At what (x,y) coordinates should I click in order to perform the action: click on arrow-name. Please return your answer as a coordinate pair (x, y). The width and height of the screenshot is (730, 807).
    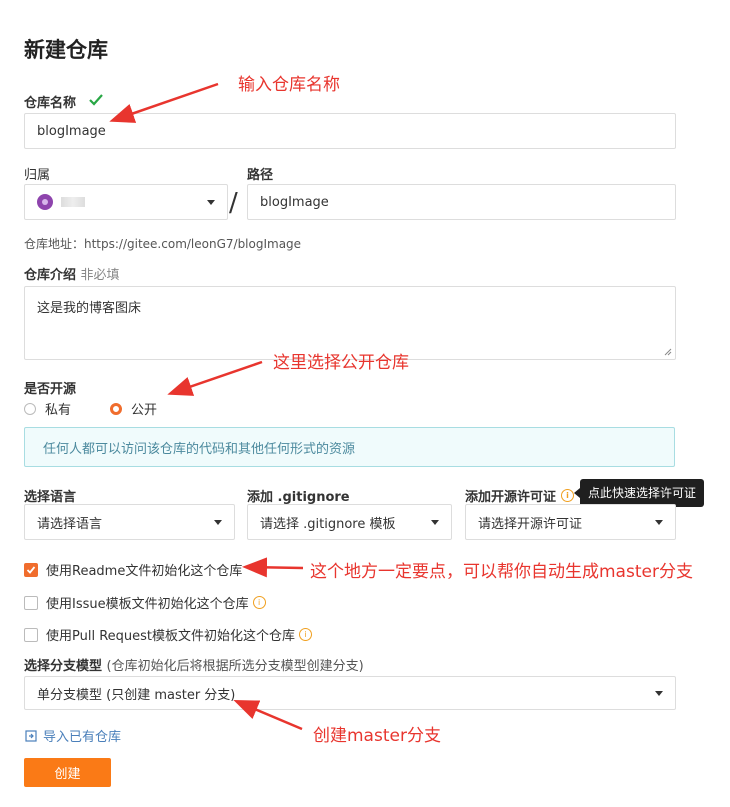
    Looking at the image, I should click on (164, 102).